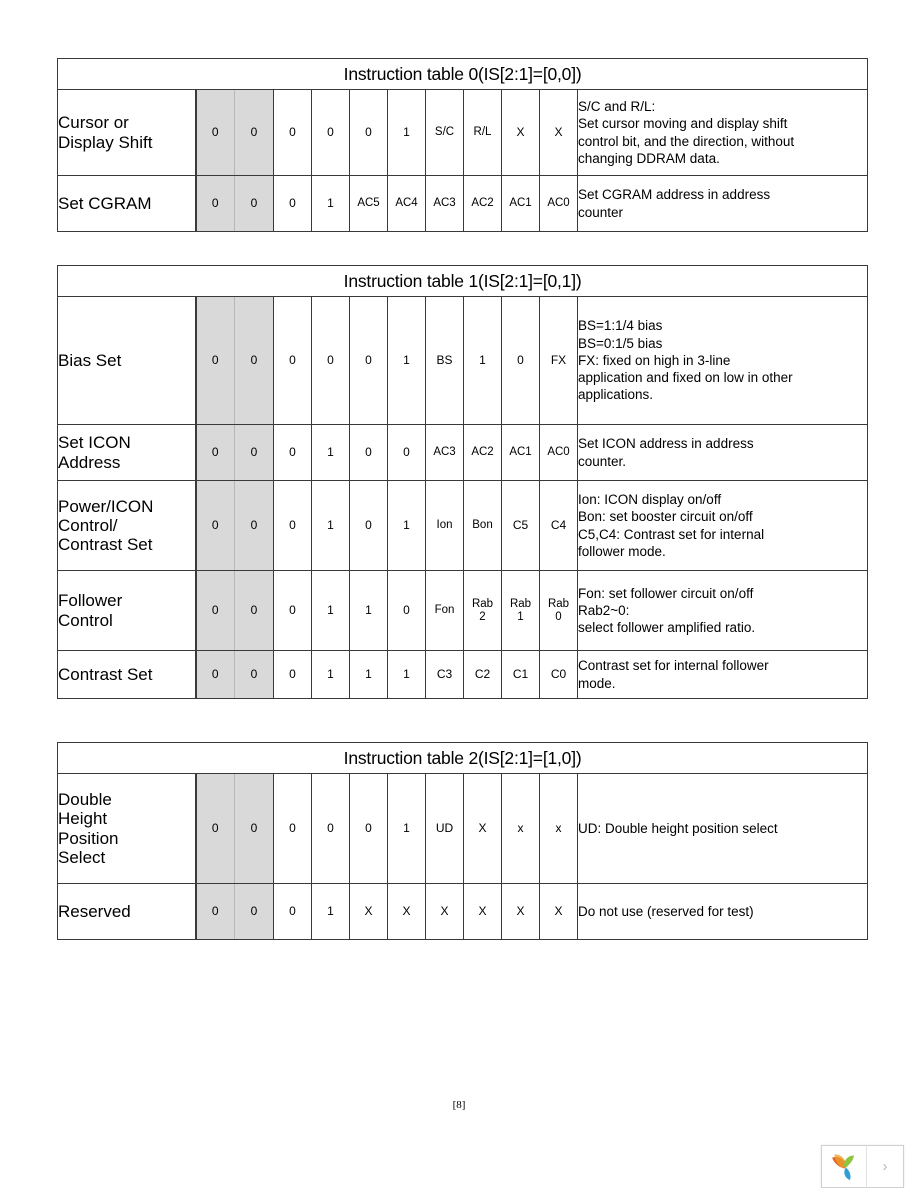  I want to click on leaf-logo, so click(844, 1166).